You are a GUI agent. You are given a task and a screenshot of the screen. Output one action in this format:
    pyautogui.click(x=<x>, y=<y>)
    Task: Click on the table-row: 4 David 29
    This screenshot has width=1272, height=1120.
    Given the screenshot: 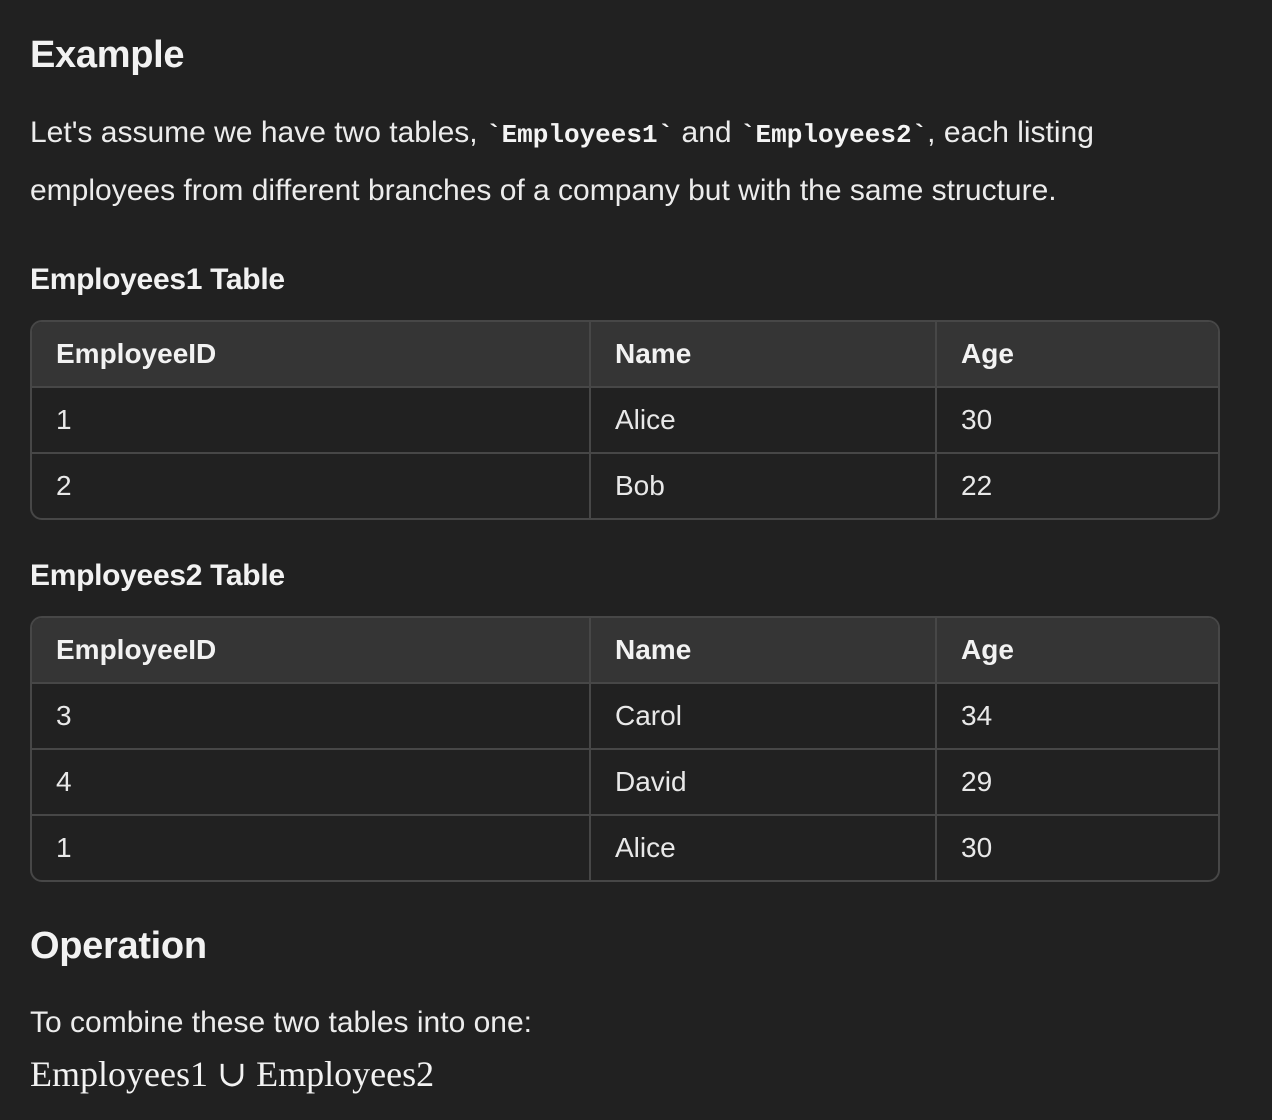 What is the action you would take?
    pyautogui.click(x=625, y=782)
    